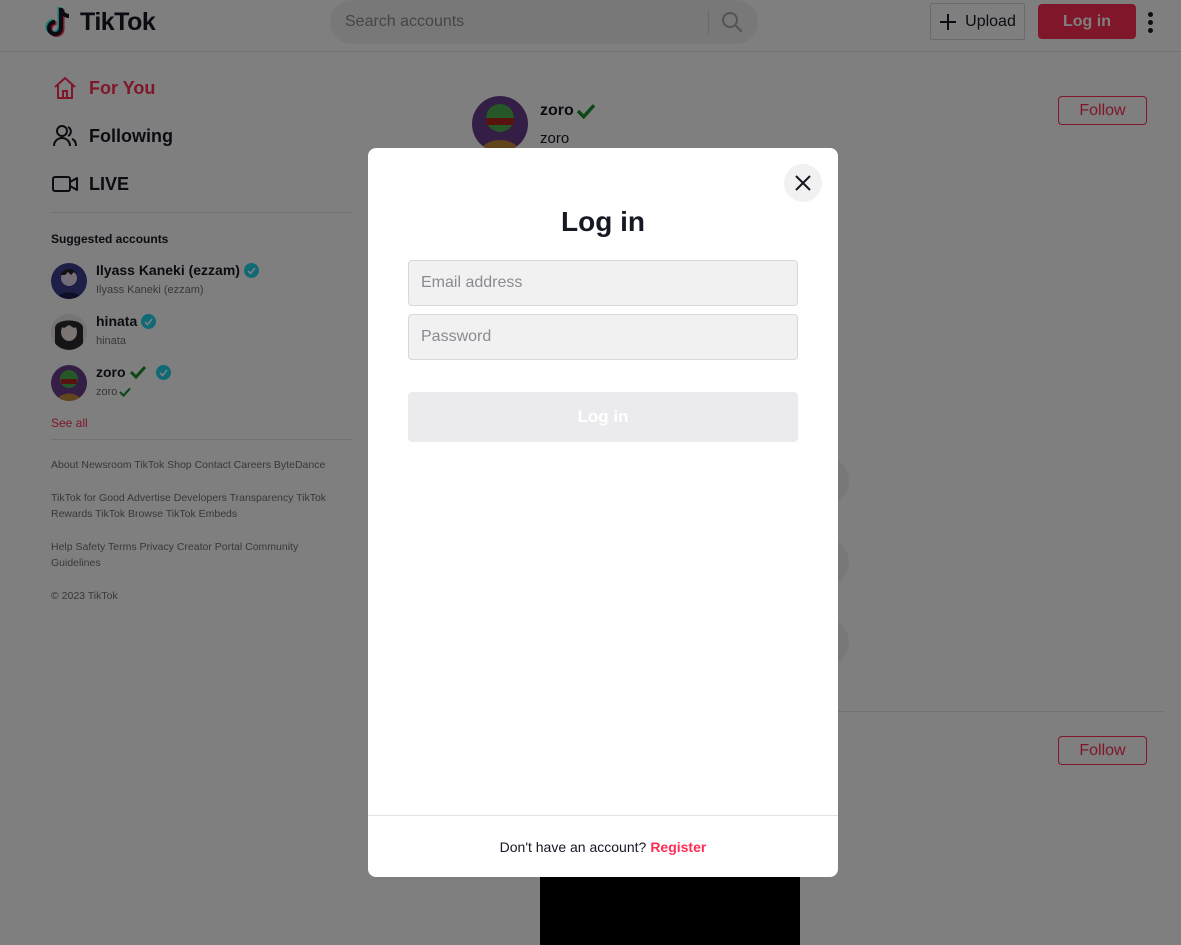 The height and width of the screenshot is (945, 1181). What do you see at coordinates (803, 183) in the screenshot?
I see `close-icon` at bounding box center [803, 183].